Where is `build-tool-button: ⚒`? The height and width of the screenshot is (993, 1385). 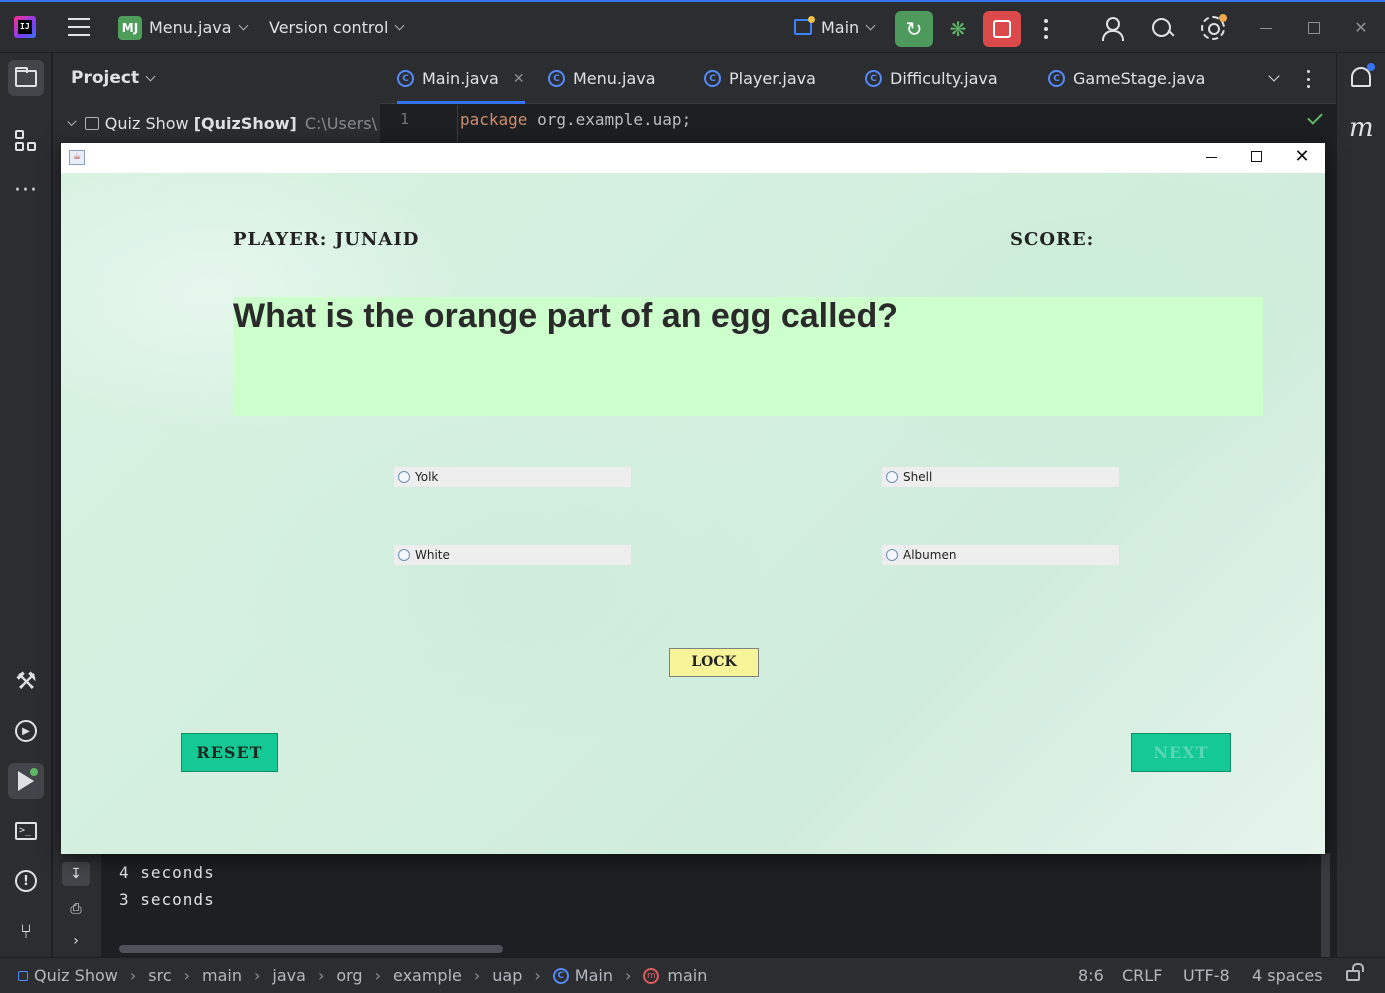
build-tool-button: ⚒ is located at coordinates (26, 681).